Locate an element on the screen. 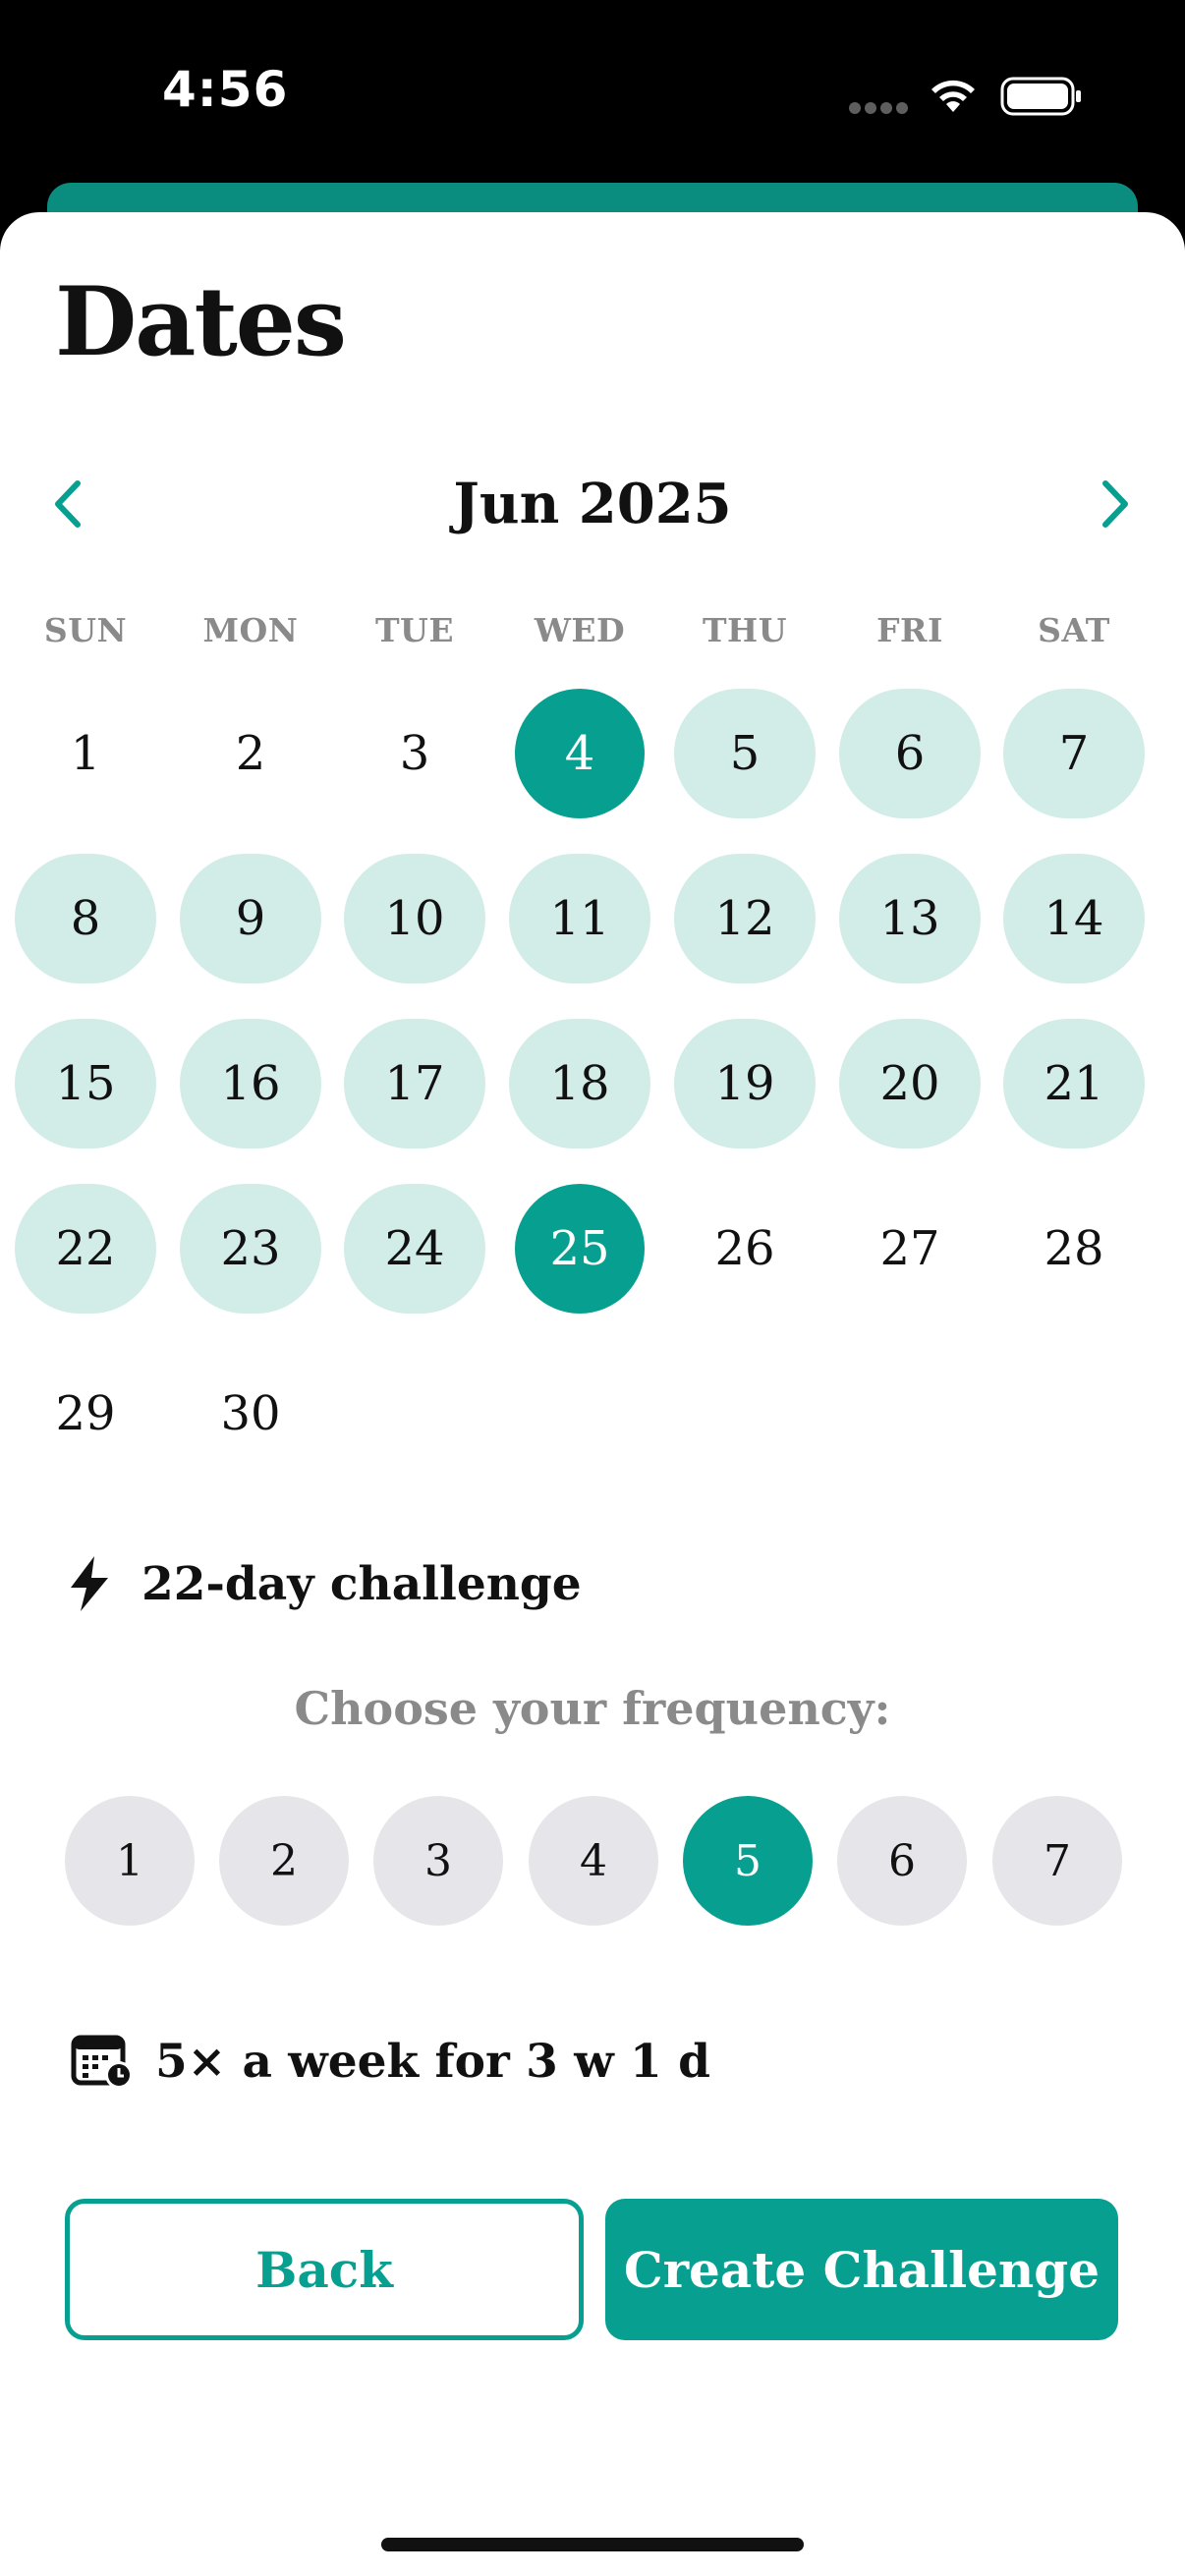 This screenshot has width=1185, height=2576. weekday-header: SUN MON TUE WED THU FRI SAT is located at coordinates (594, 633).